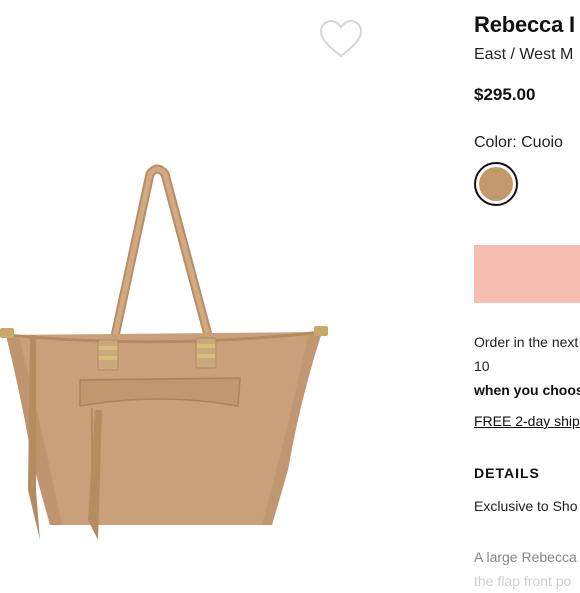 This screenshot has width=580, height=593. Describe the element at coordinates (526, 342) in the screenshot. I see `order-line-1: Order in the next` at that location.